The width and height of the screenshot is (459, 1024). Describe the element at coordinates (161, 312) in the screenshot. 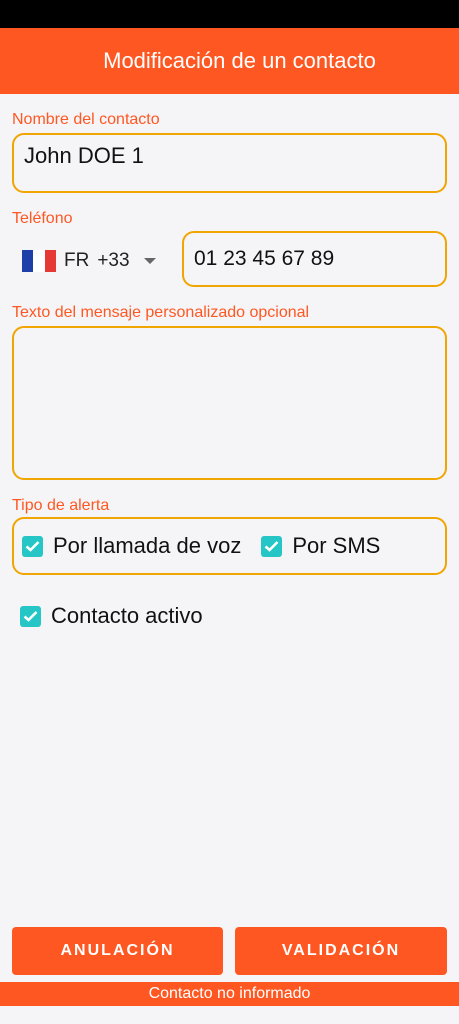

I see `message-label: Texto del mensaje personalizado opcional` at that location.